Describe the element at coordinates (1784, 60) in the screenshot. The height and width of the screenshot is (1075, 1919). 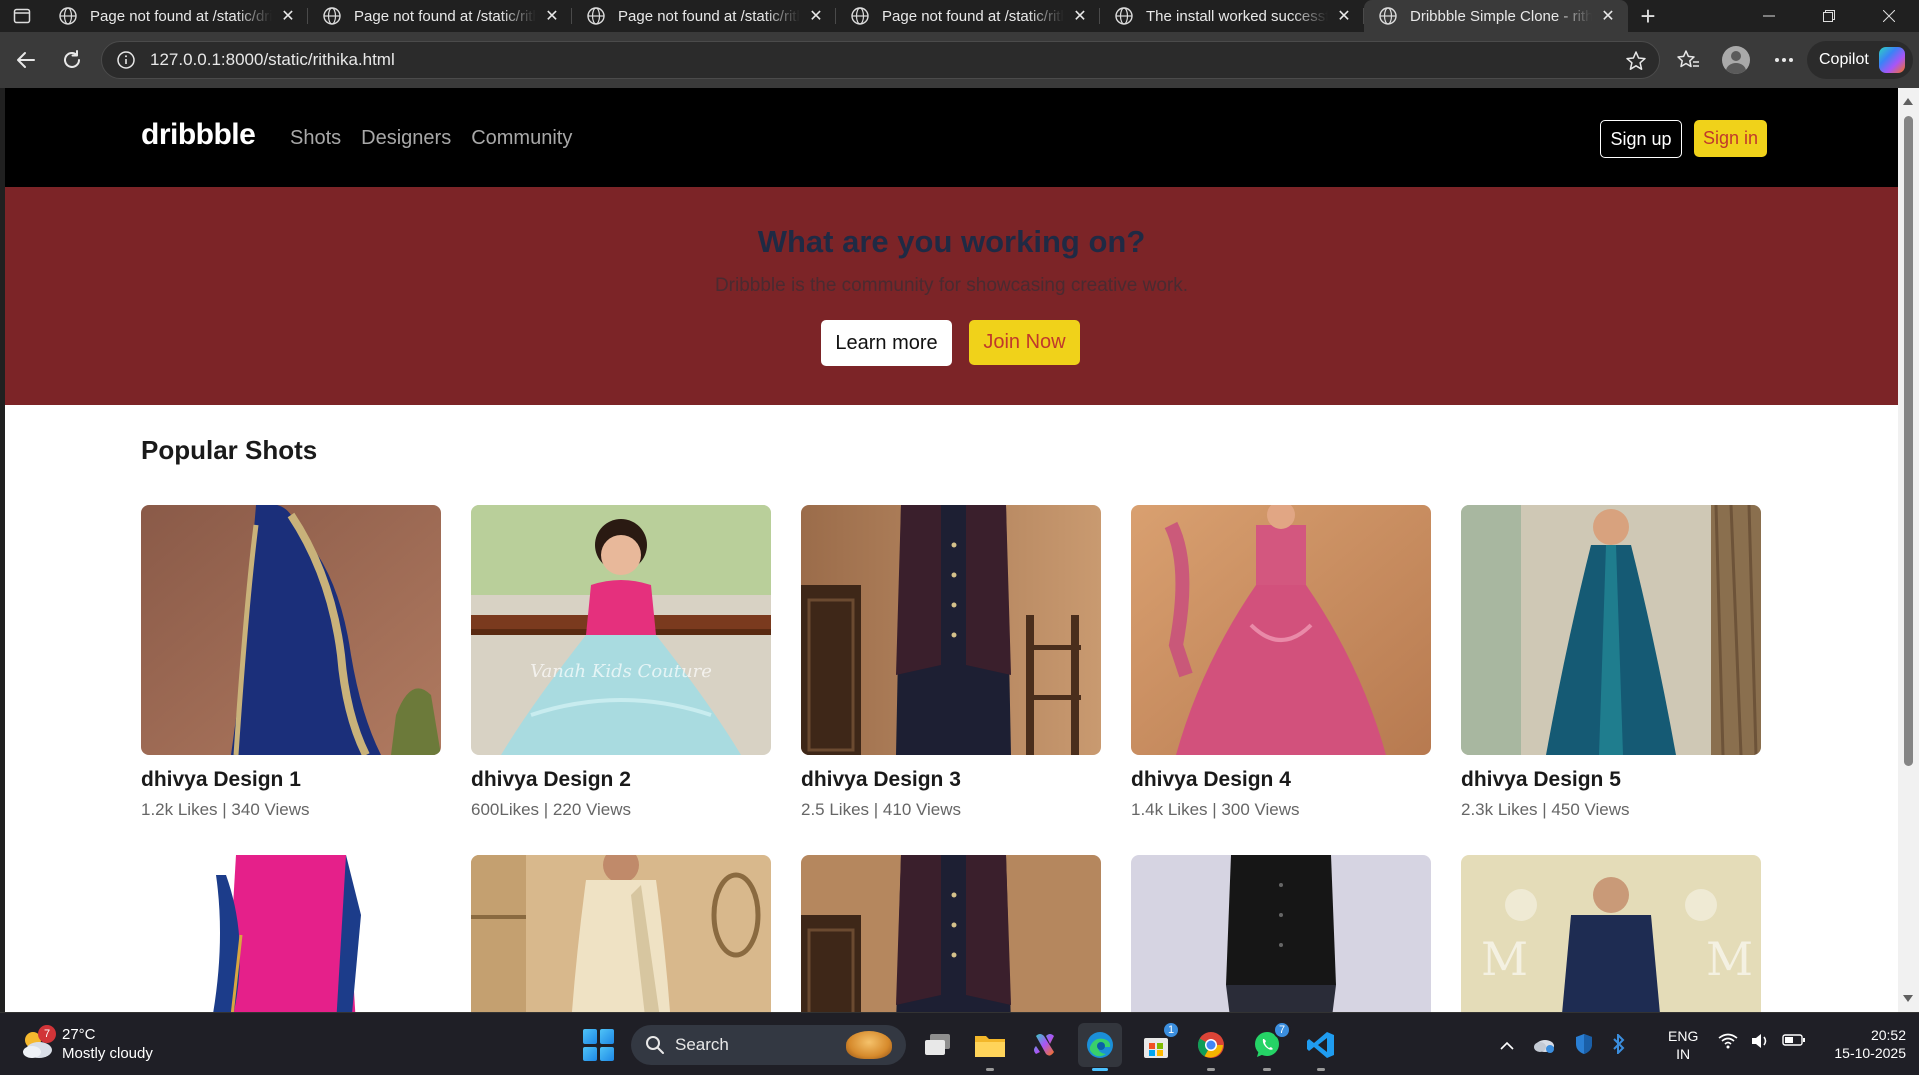
I see `more-options-icon` at that location.